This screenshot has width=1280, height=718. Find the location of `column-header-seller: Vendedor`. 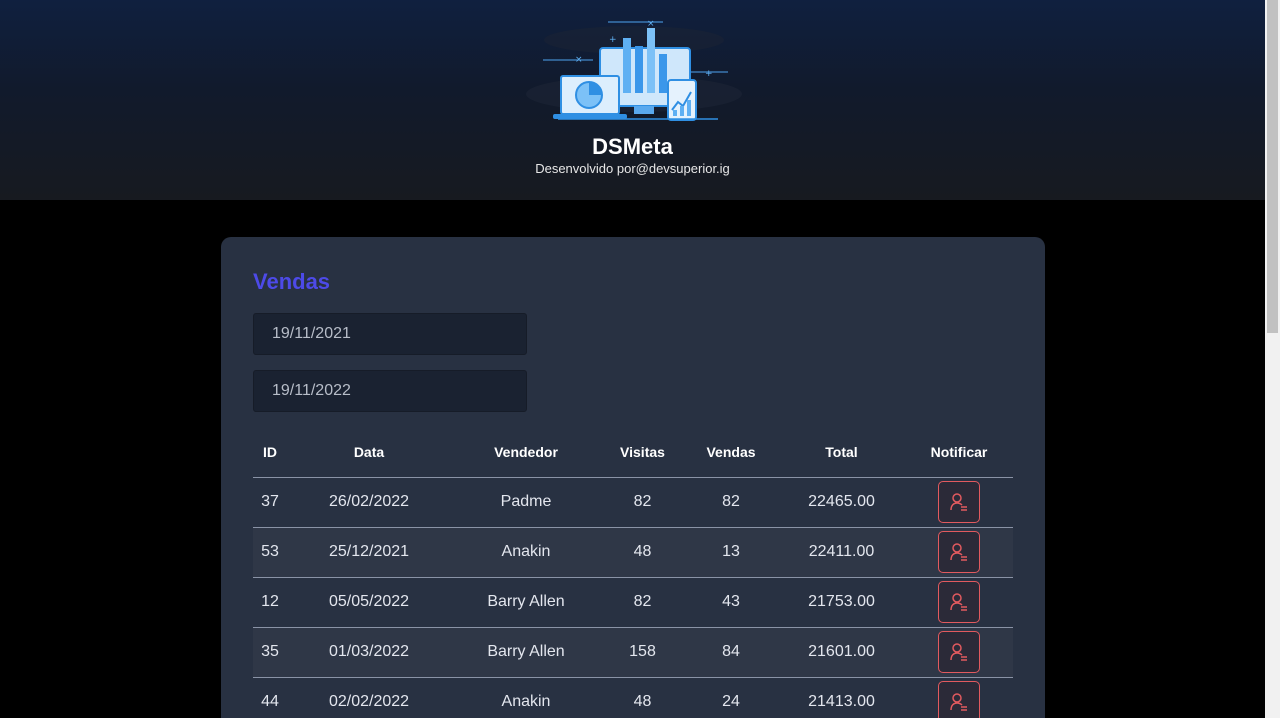

column-header-seller: Vendedor is located at coordinates (526, 452).